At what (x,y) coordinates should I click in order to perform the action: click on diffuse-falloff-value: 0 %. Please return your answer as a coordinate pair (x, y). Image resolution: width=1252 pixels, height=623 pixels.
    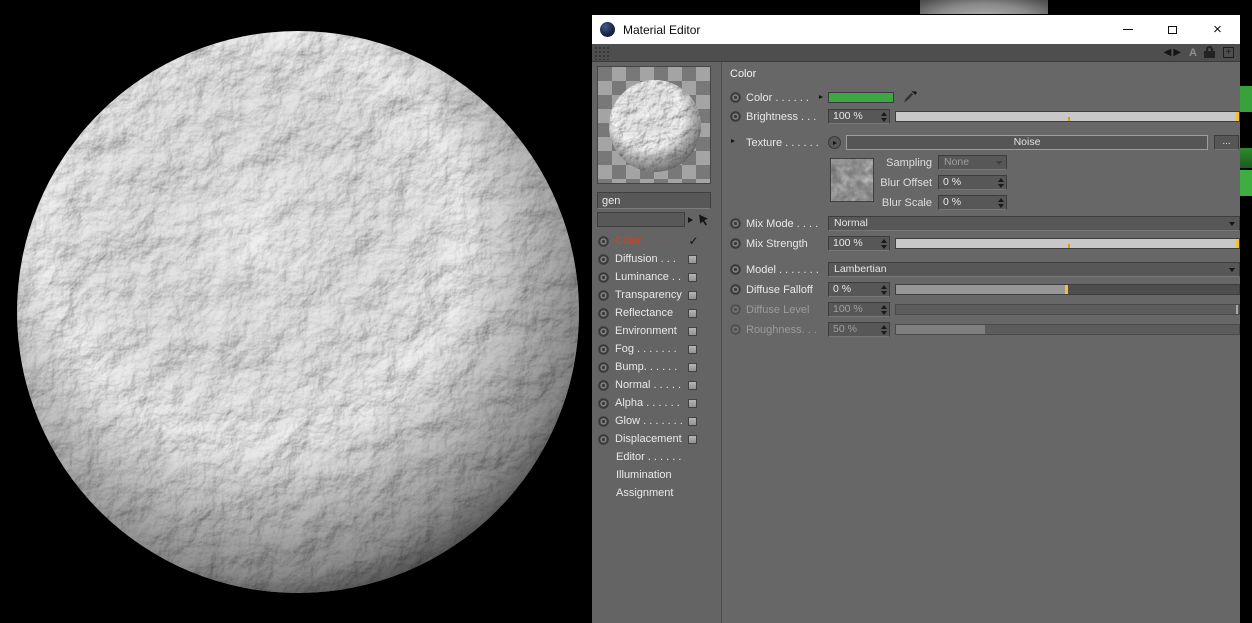
    Looking at the image, I should click on (859, 289).